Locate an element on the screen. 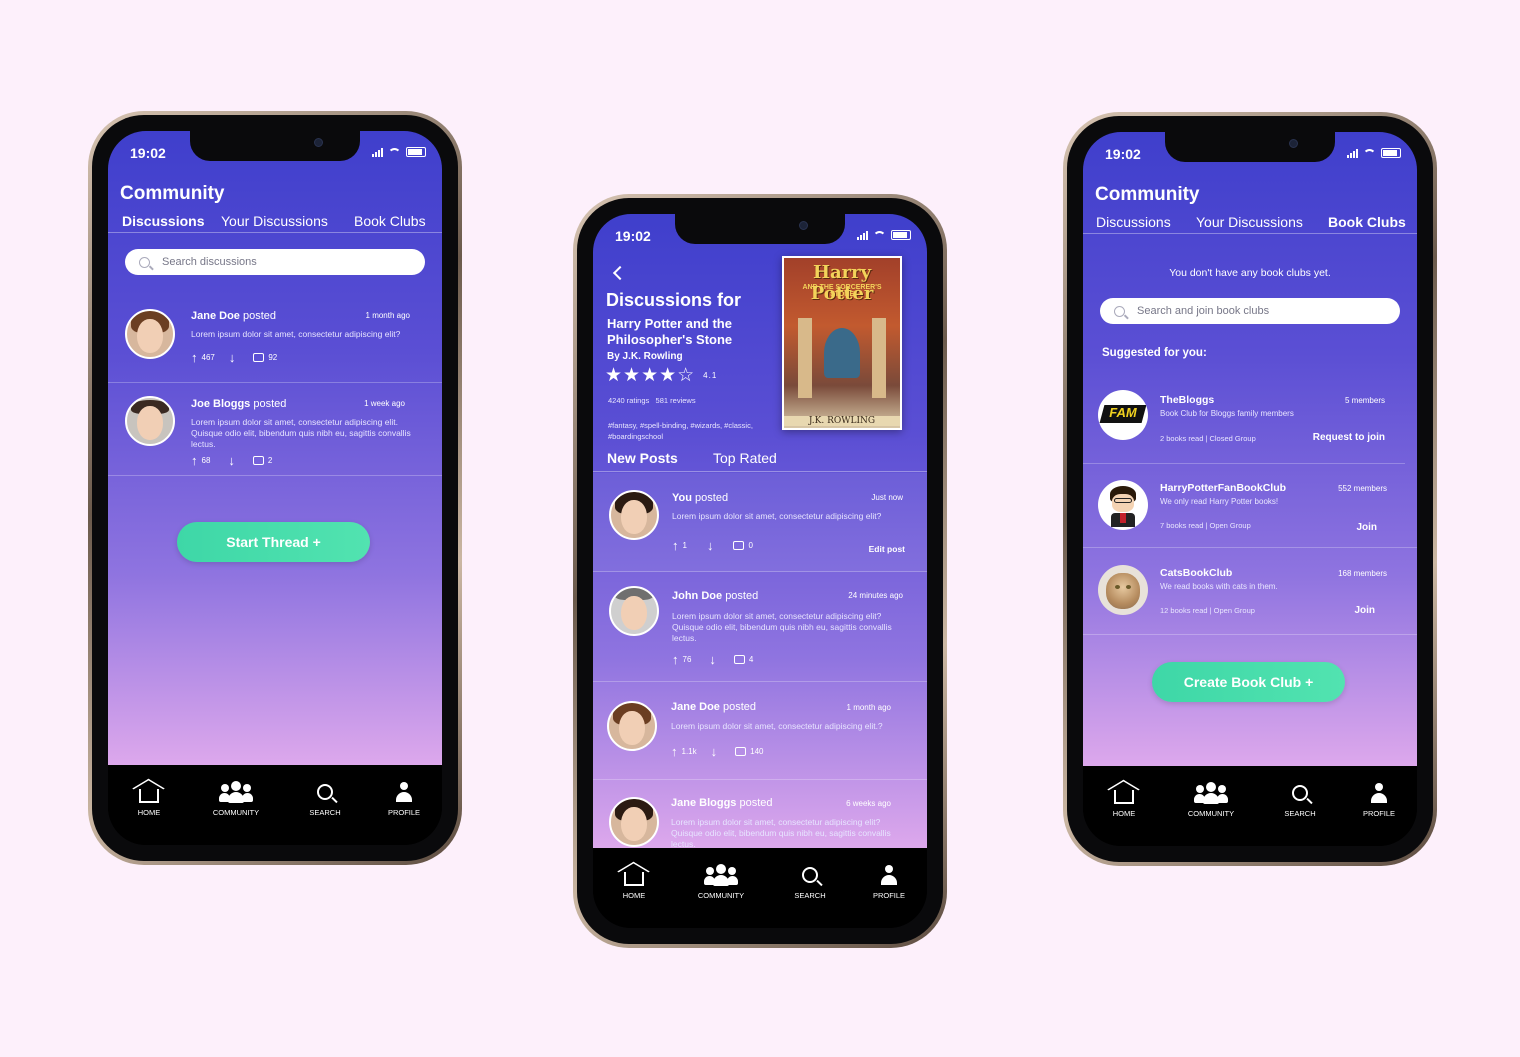 The height and width of the screenshot is (1057, 1520). post-time: 1 month ago is located at coordinates (868, 707).